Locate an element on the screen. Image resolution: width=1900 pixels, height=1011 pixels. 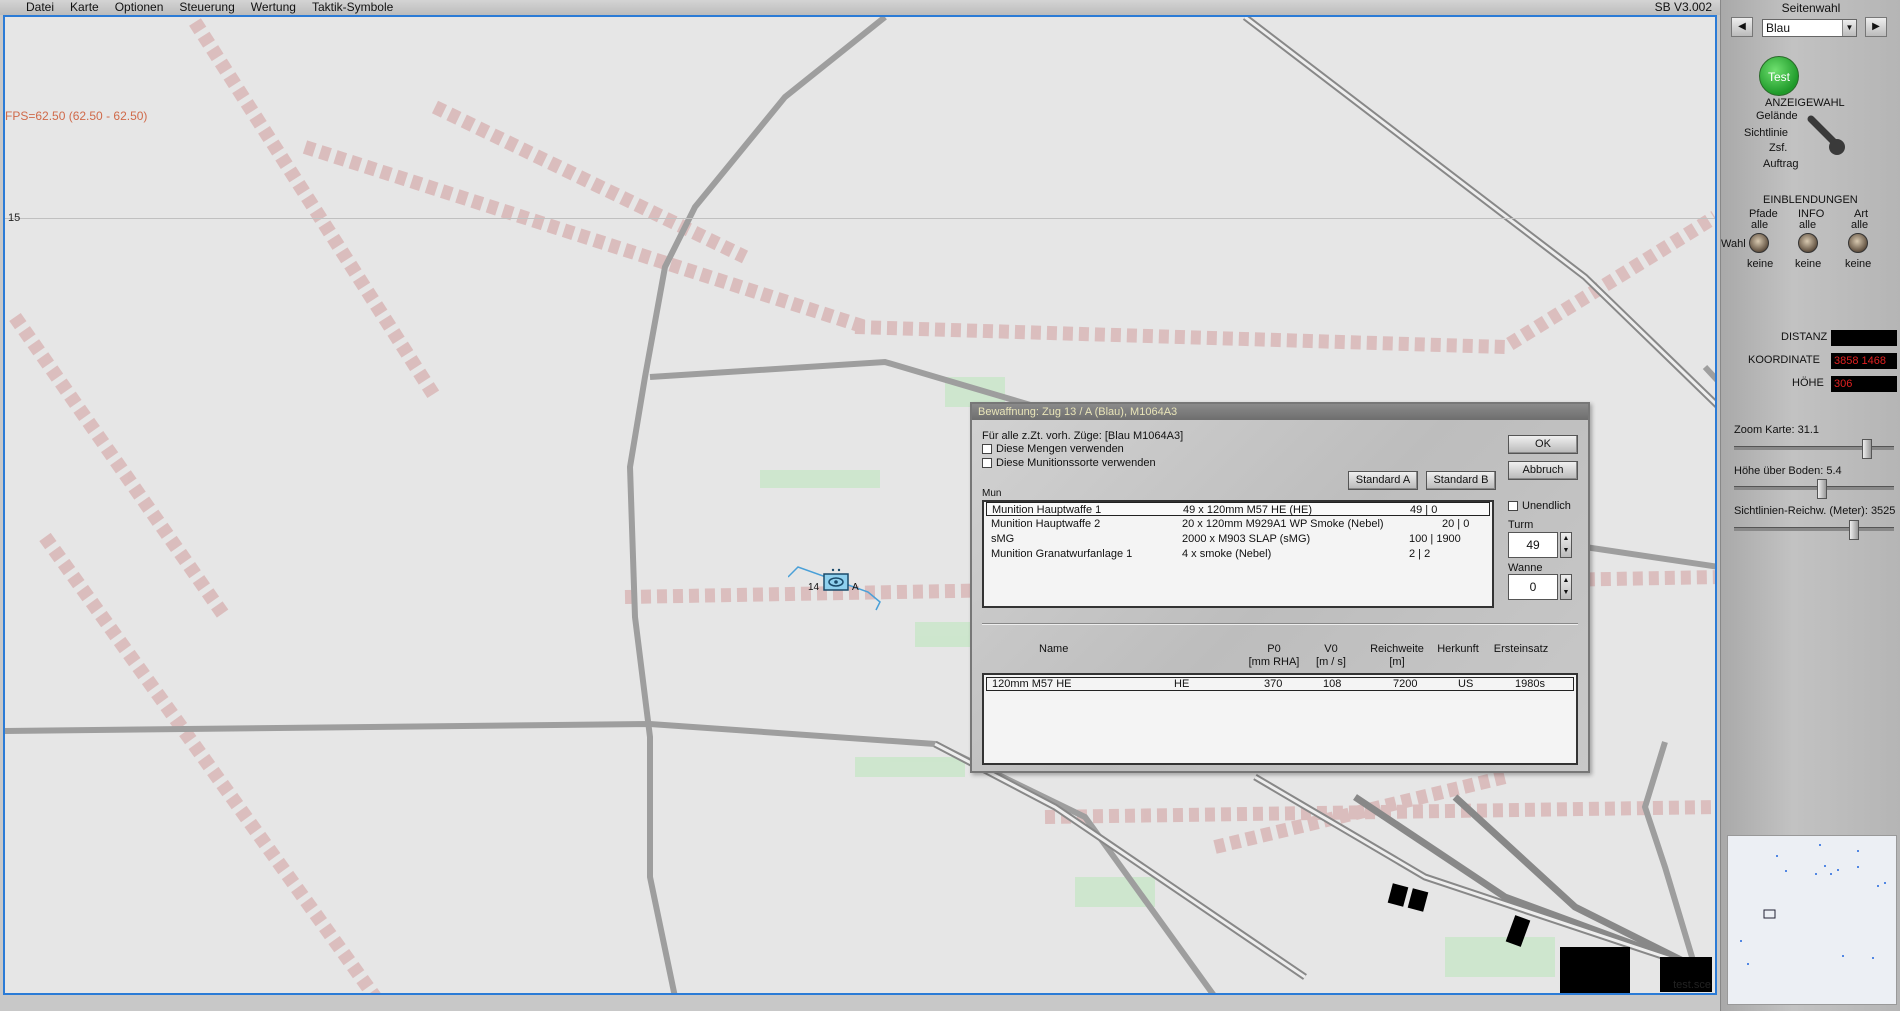
overlay-info-top: alle is located at coordinates (1808, 225).